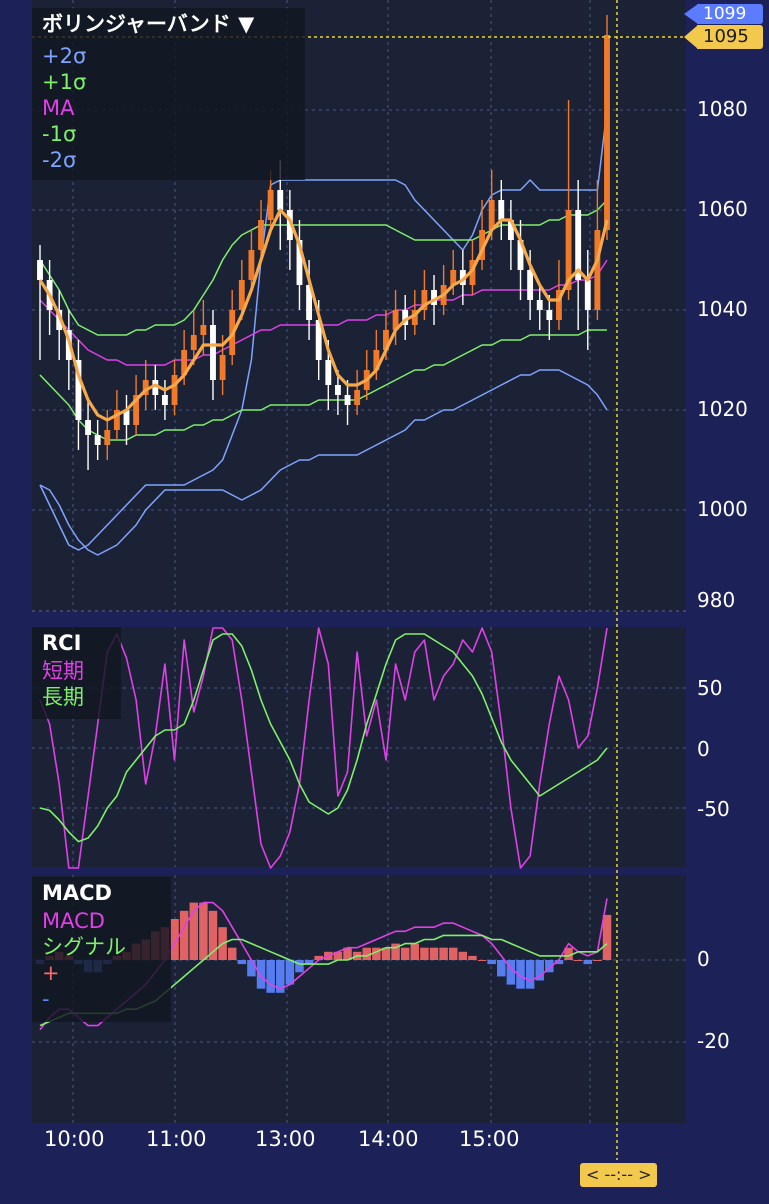 This screenshot has height=1204, width=769. Describe the element at coordinates (64, 56) in the screenshot. I see `legend-plus2-sigma: +2σ` at that location.